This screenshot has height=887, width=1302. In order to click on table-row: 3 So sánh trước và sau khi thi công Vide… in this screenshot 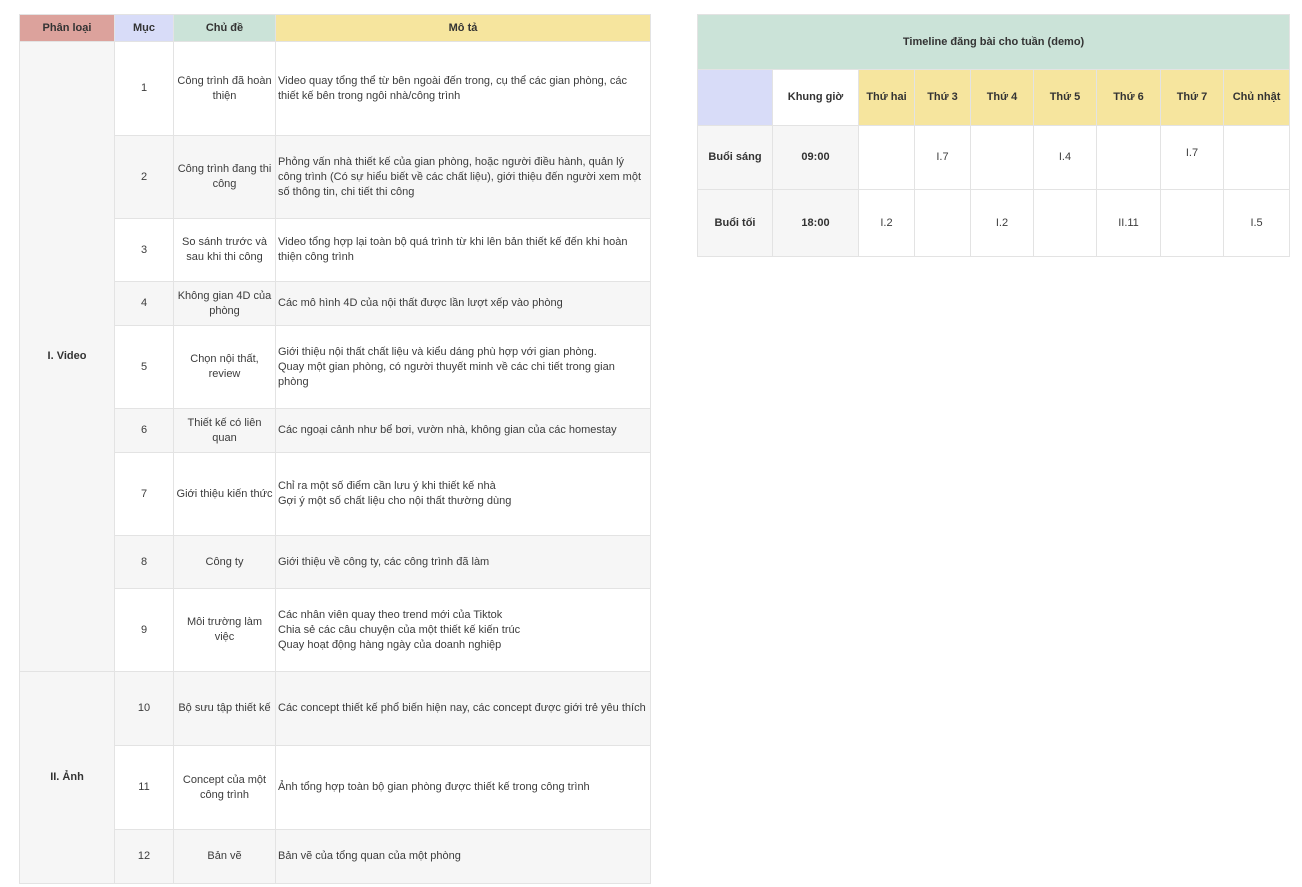, I will do `click(335, 250)`.